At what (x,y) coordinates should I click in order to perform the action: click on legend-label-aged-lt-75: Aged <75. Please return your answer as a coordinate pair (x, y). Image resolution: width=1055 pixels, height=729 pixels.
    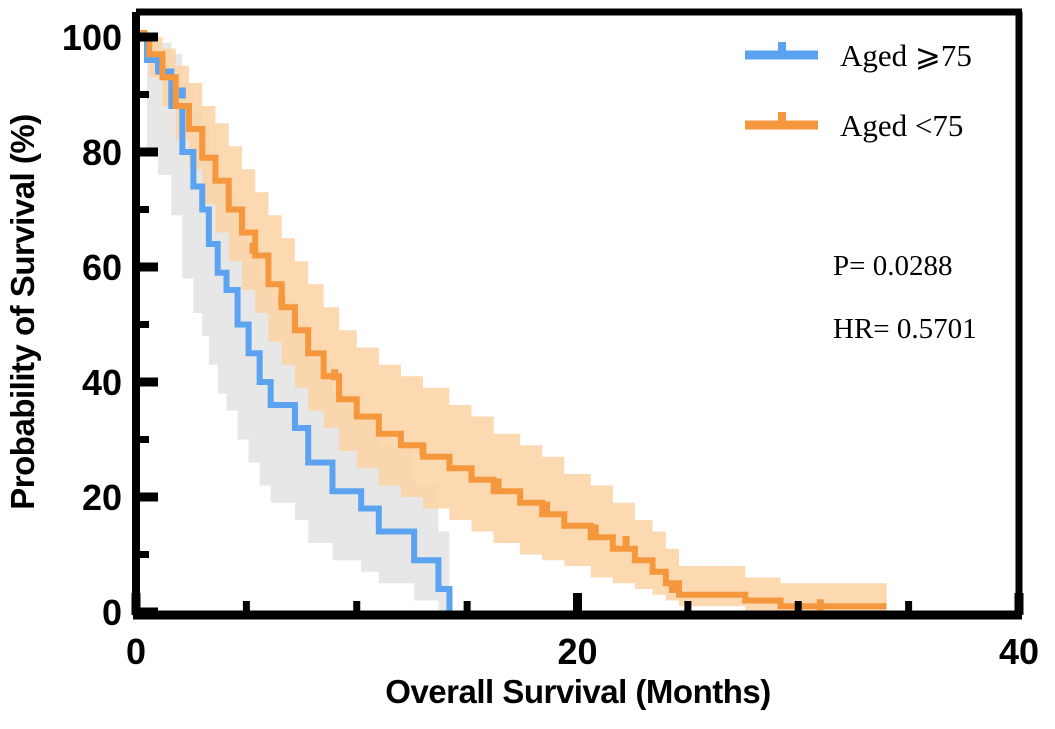
    Looking at the image, I should click on (901, 125).